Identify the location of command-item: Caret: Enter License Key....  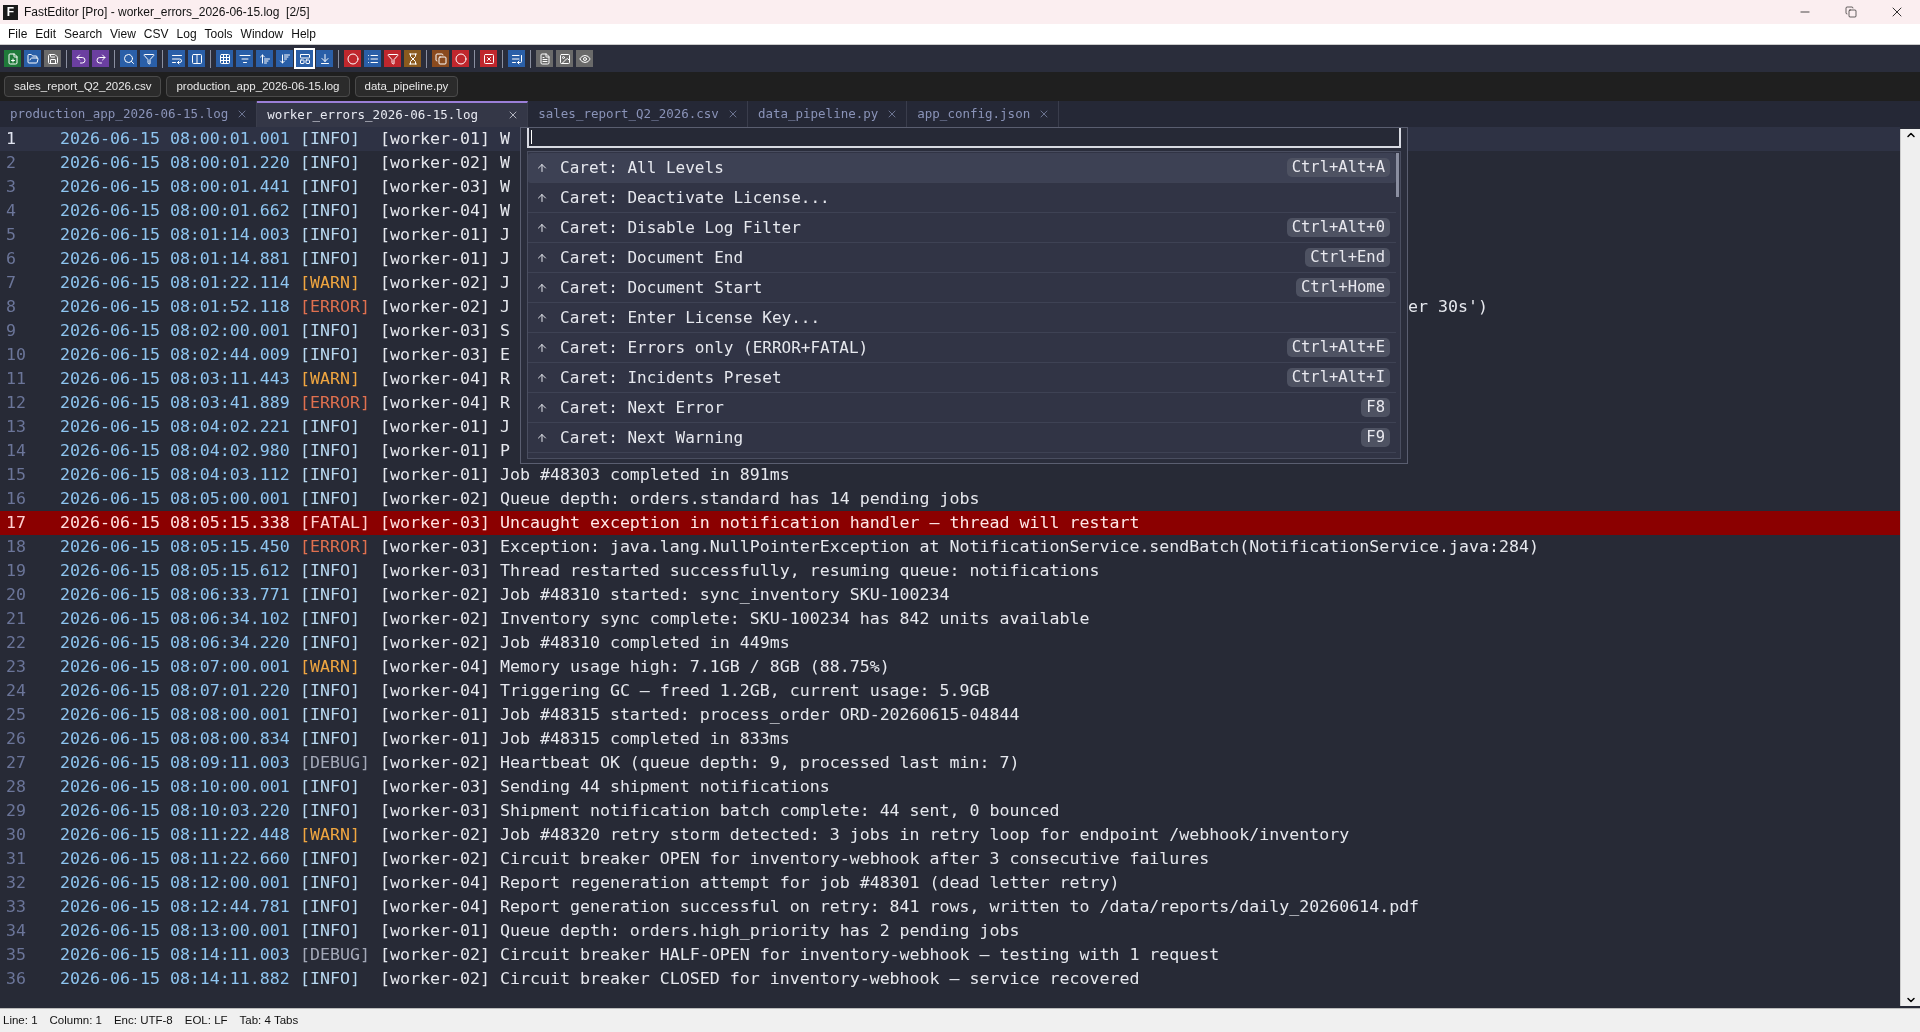
(962, 318).